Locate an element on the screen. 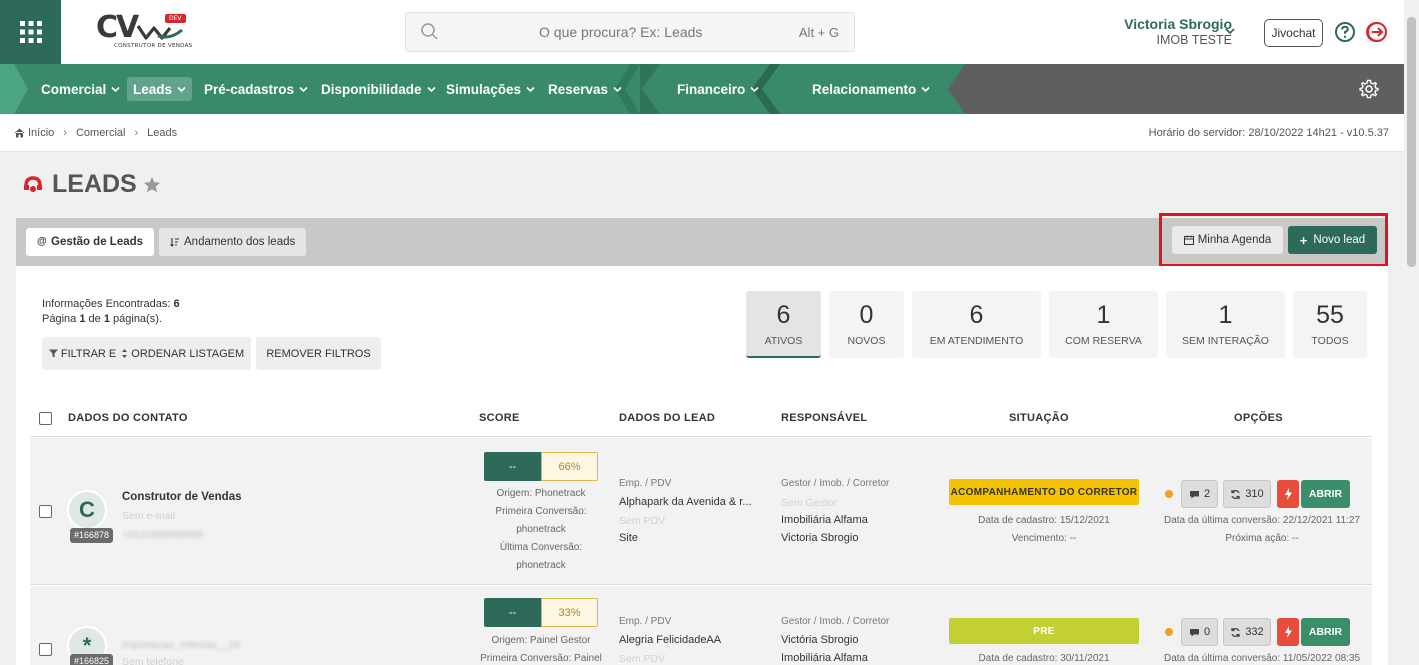  tab-label: Gestão de Leads is located at coordinates (97, 242).